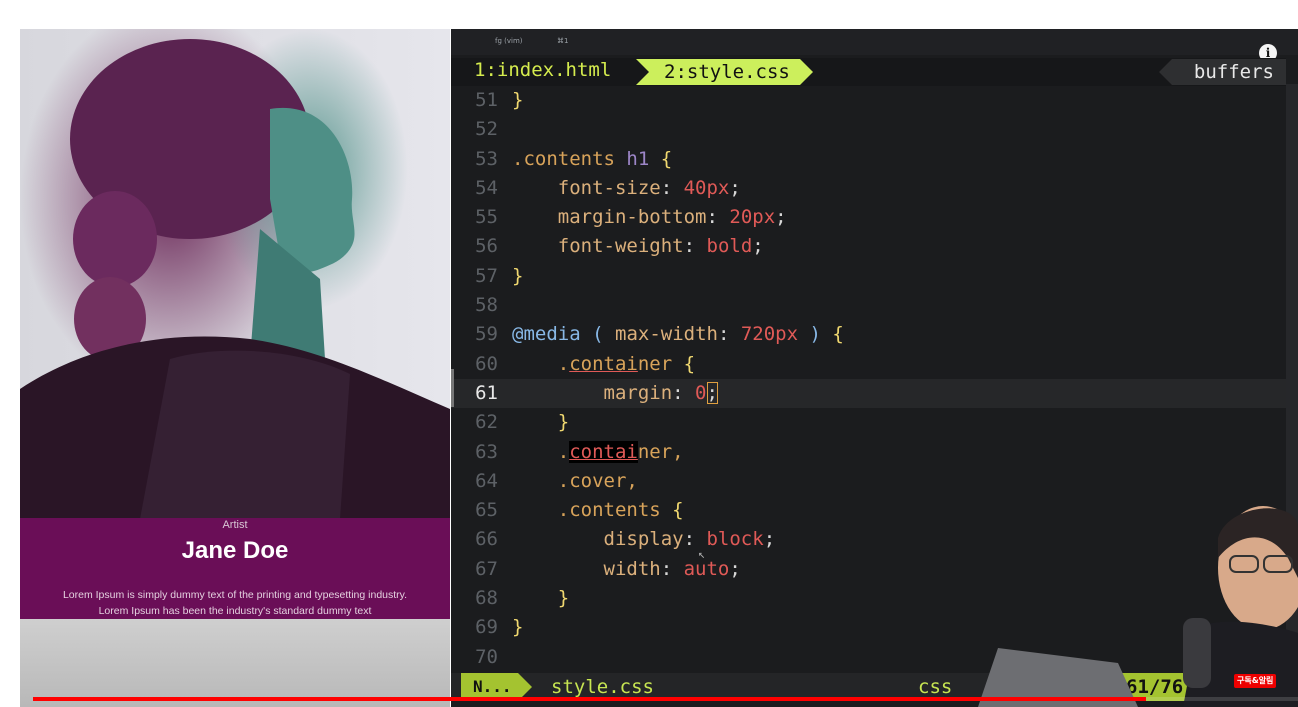  I want to click on line-number: 63, so click(486, 451).